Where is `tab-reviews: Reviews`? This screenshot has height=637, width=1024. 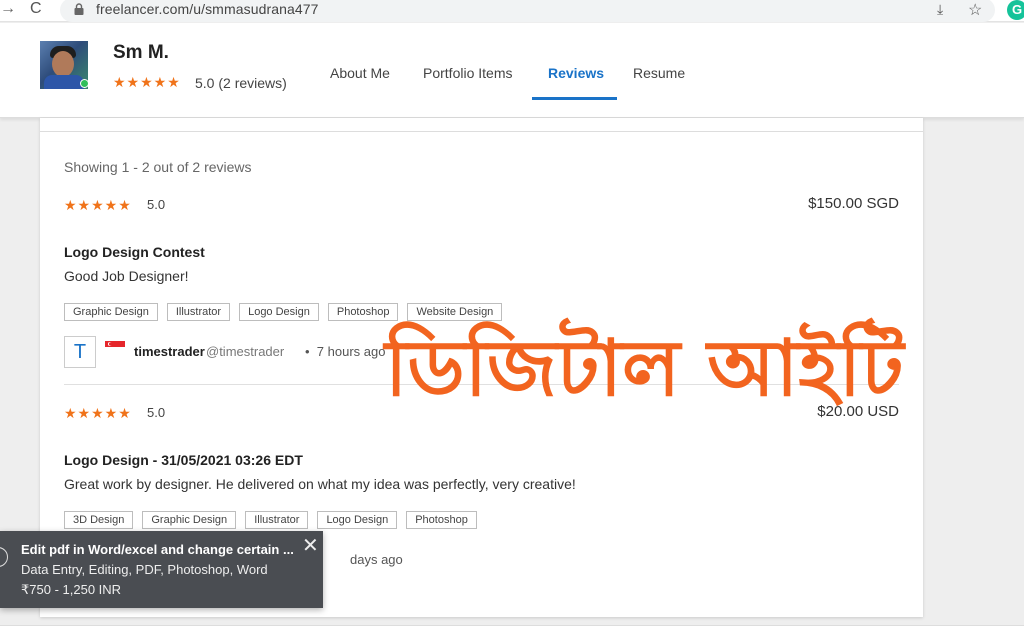 tab-reviews: Reviews is located at coordinates (576, 73).